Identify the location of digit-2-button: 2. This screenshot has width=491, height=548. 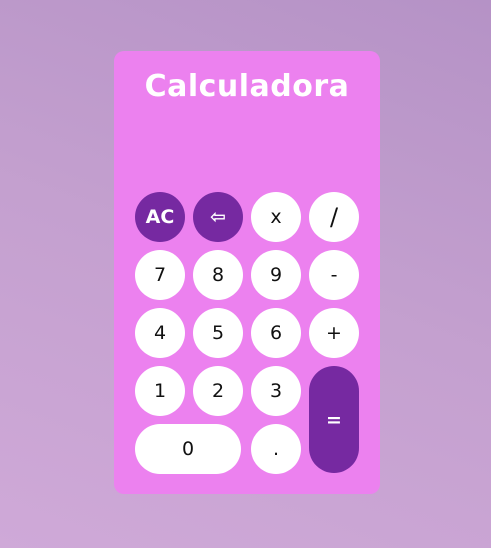
(218, 391).